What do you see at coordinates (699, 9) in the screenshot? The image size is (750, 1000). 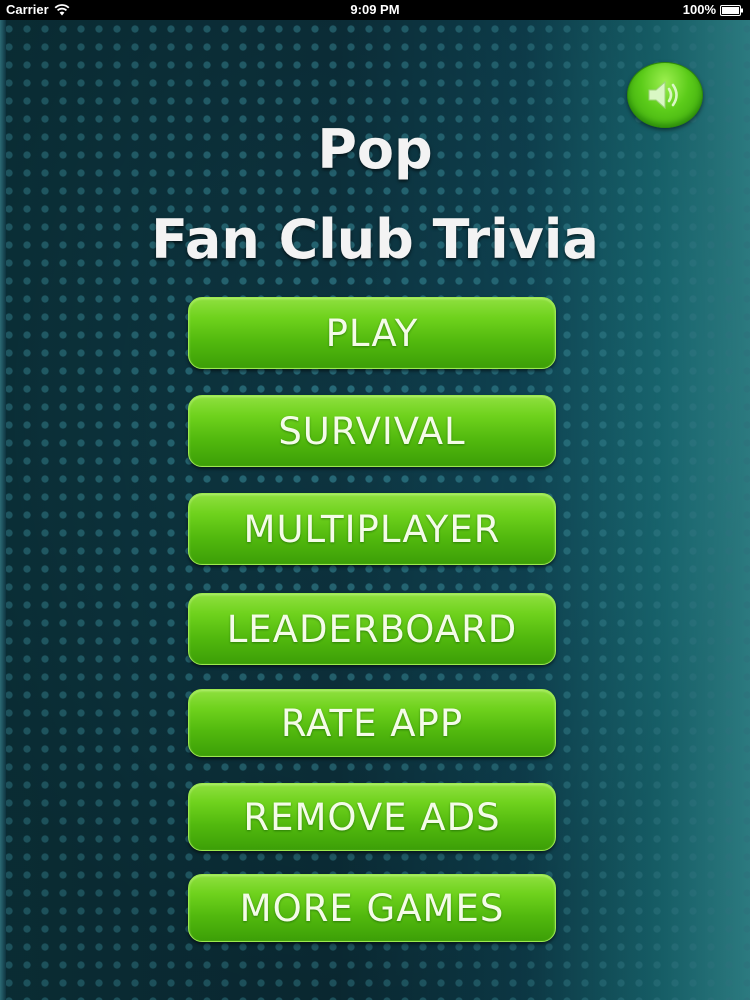 I see `battery-percent: 100%` at bounding box center [699, 9].